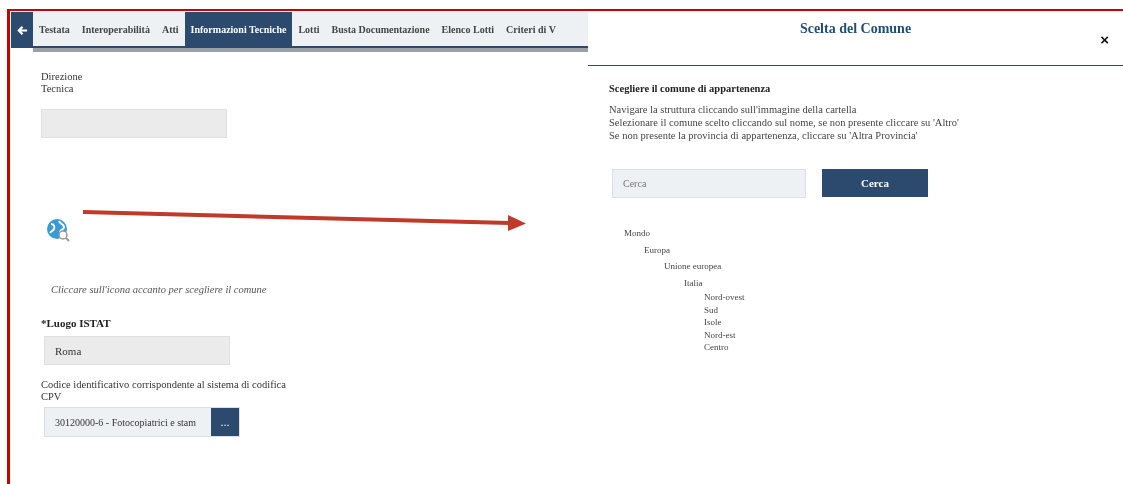 The image size is (1123, 484). Describe the element at coordinates (62, 83) in the screenshot. I see `field-label: Direzione Tecnica` at that location.